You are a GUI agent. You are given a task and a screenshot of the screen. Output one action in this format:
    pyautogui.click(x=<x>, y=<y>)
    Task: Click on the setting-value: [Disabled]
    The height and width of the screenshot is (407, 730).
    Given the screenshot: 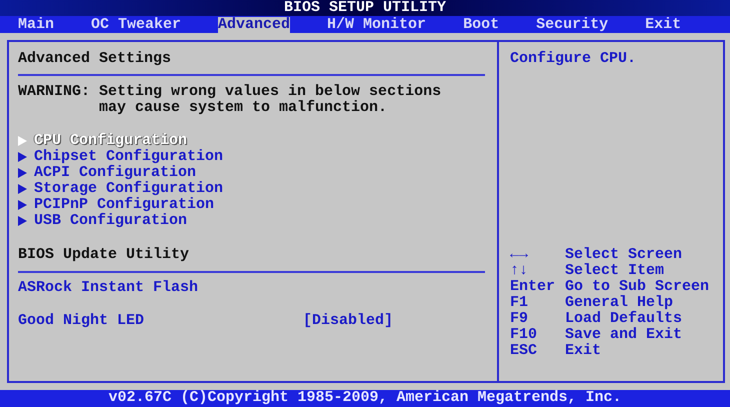 What is the action you would take?
    pyautogui.click(x=348, y=321)
    